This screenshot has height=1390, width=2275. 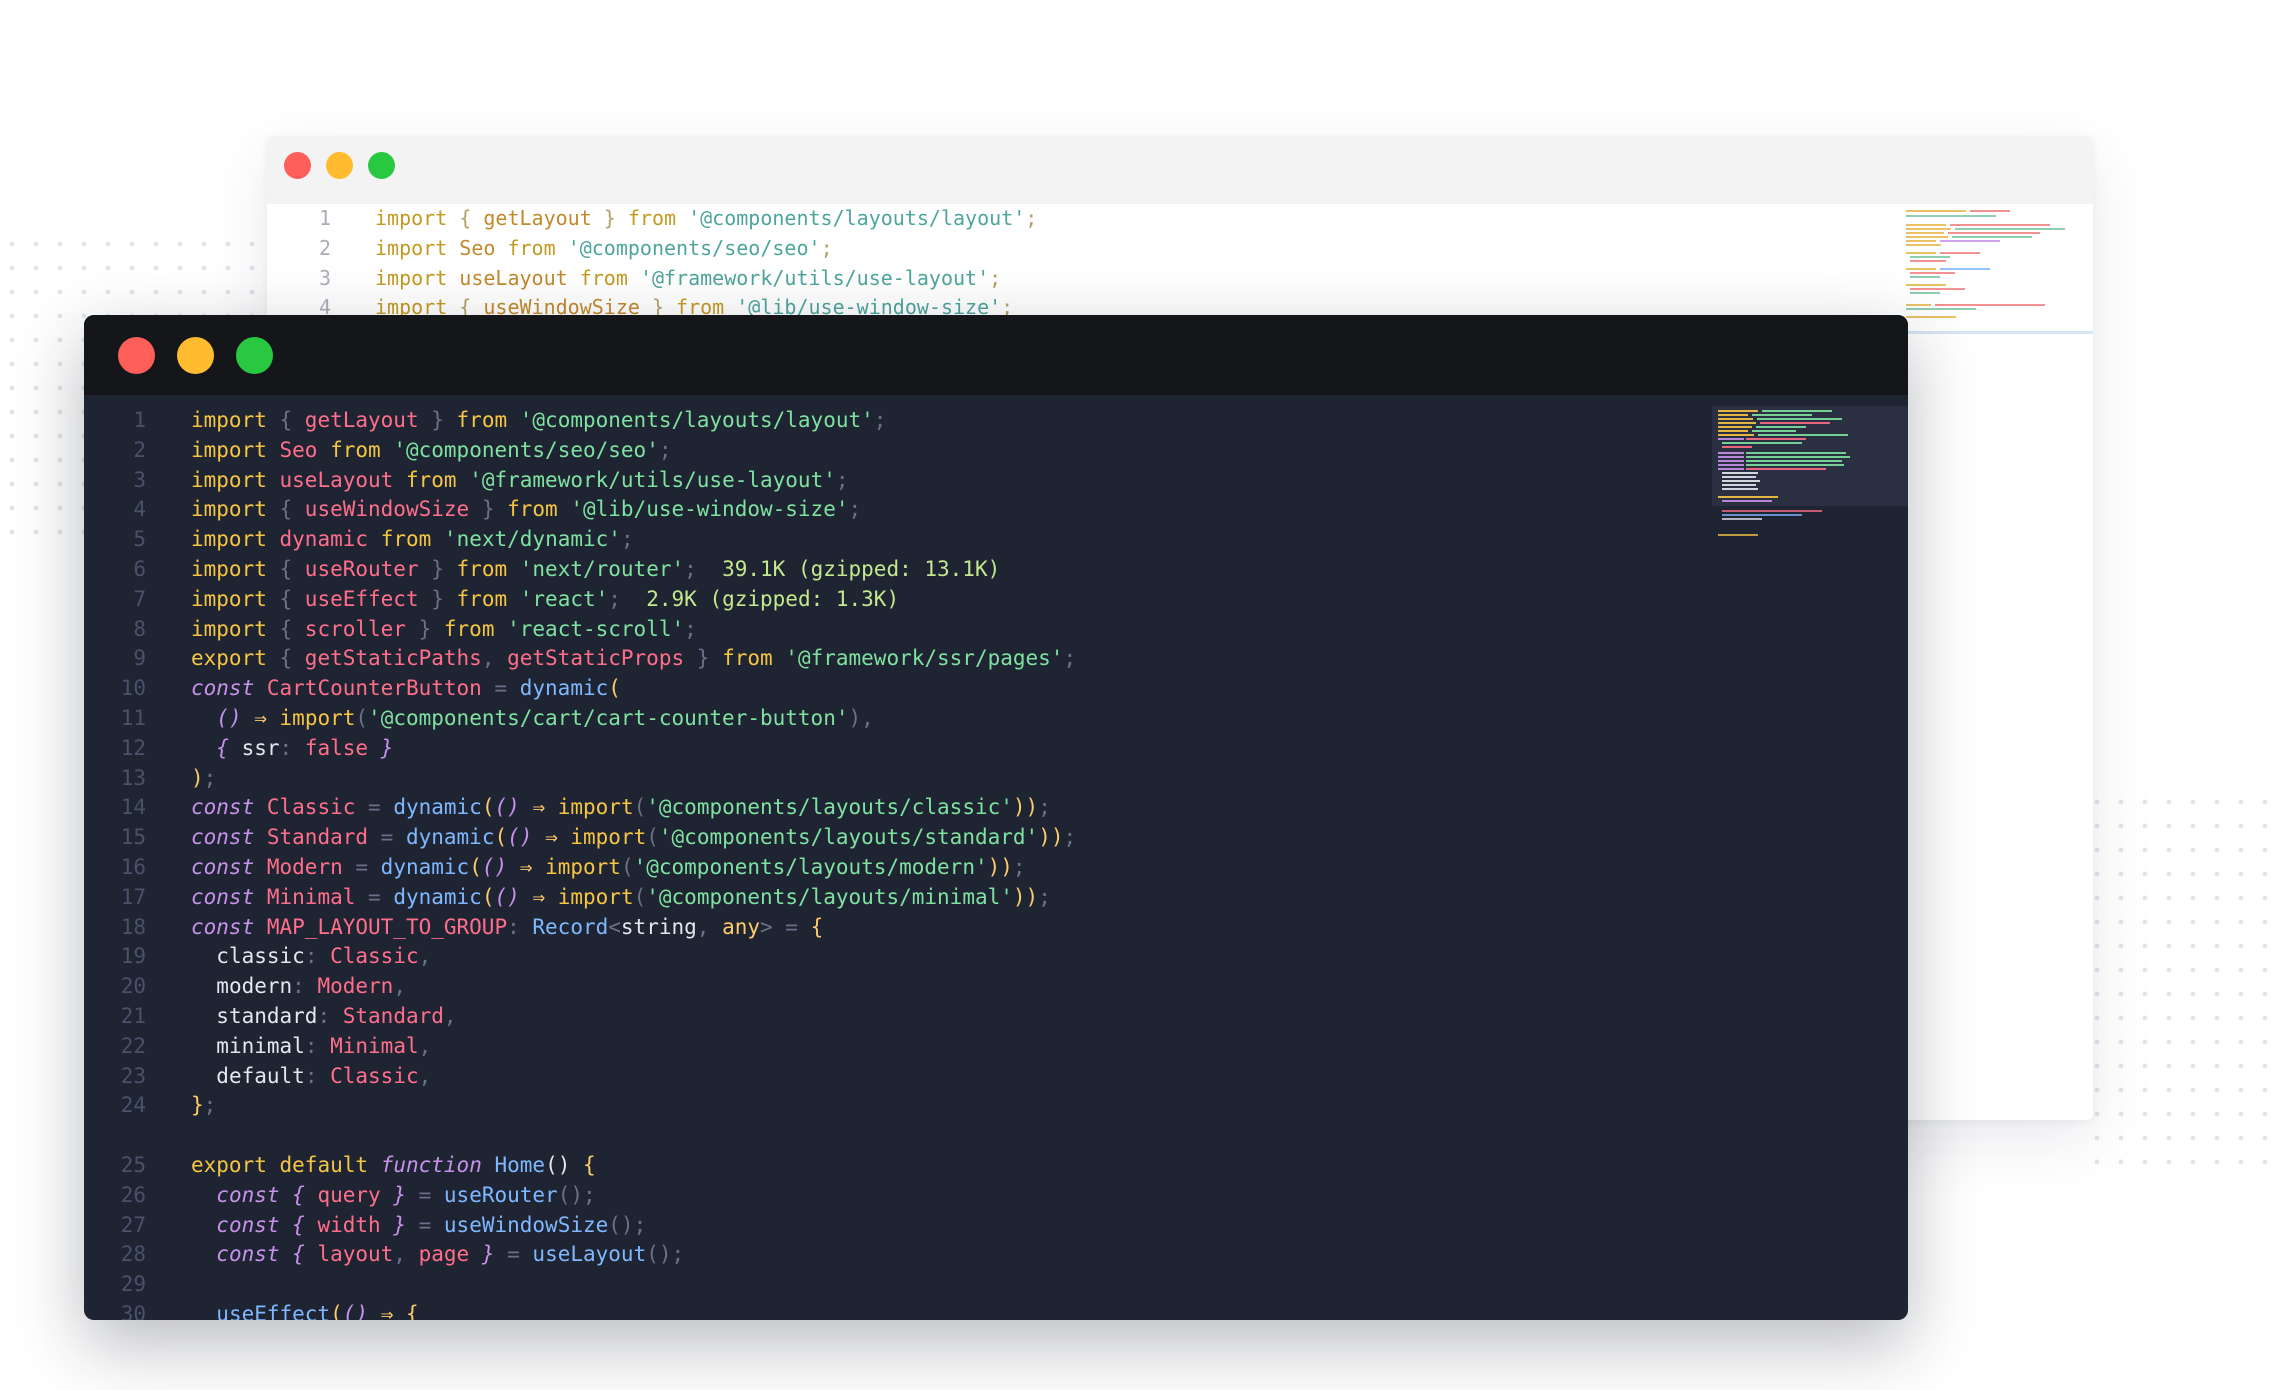 I want to click on code-line: 19 classic: Classic,, so click(x=996, y=957).